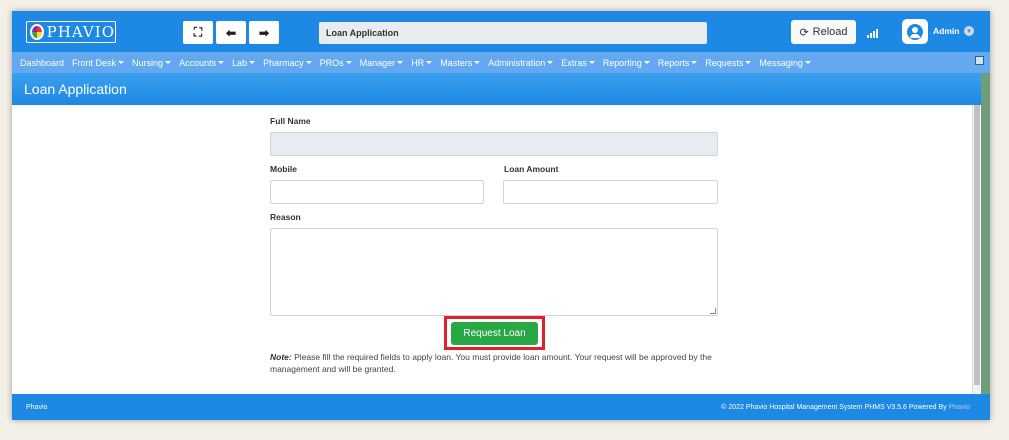 This screenshot has width=1009, height=440. I want to click on full-name-field, so click(494, 144).